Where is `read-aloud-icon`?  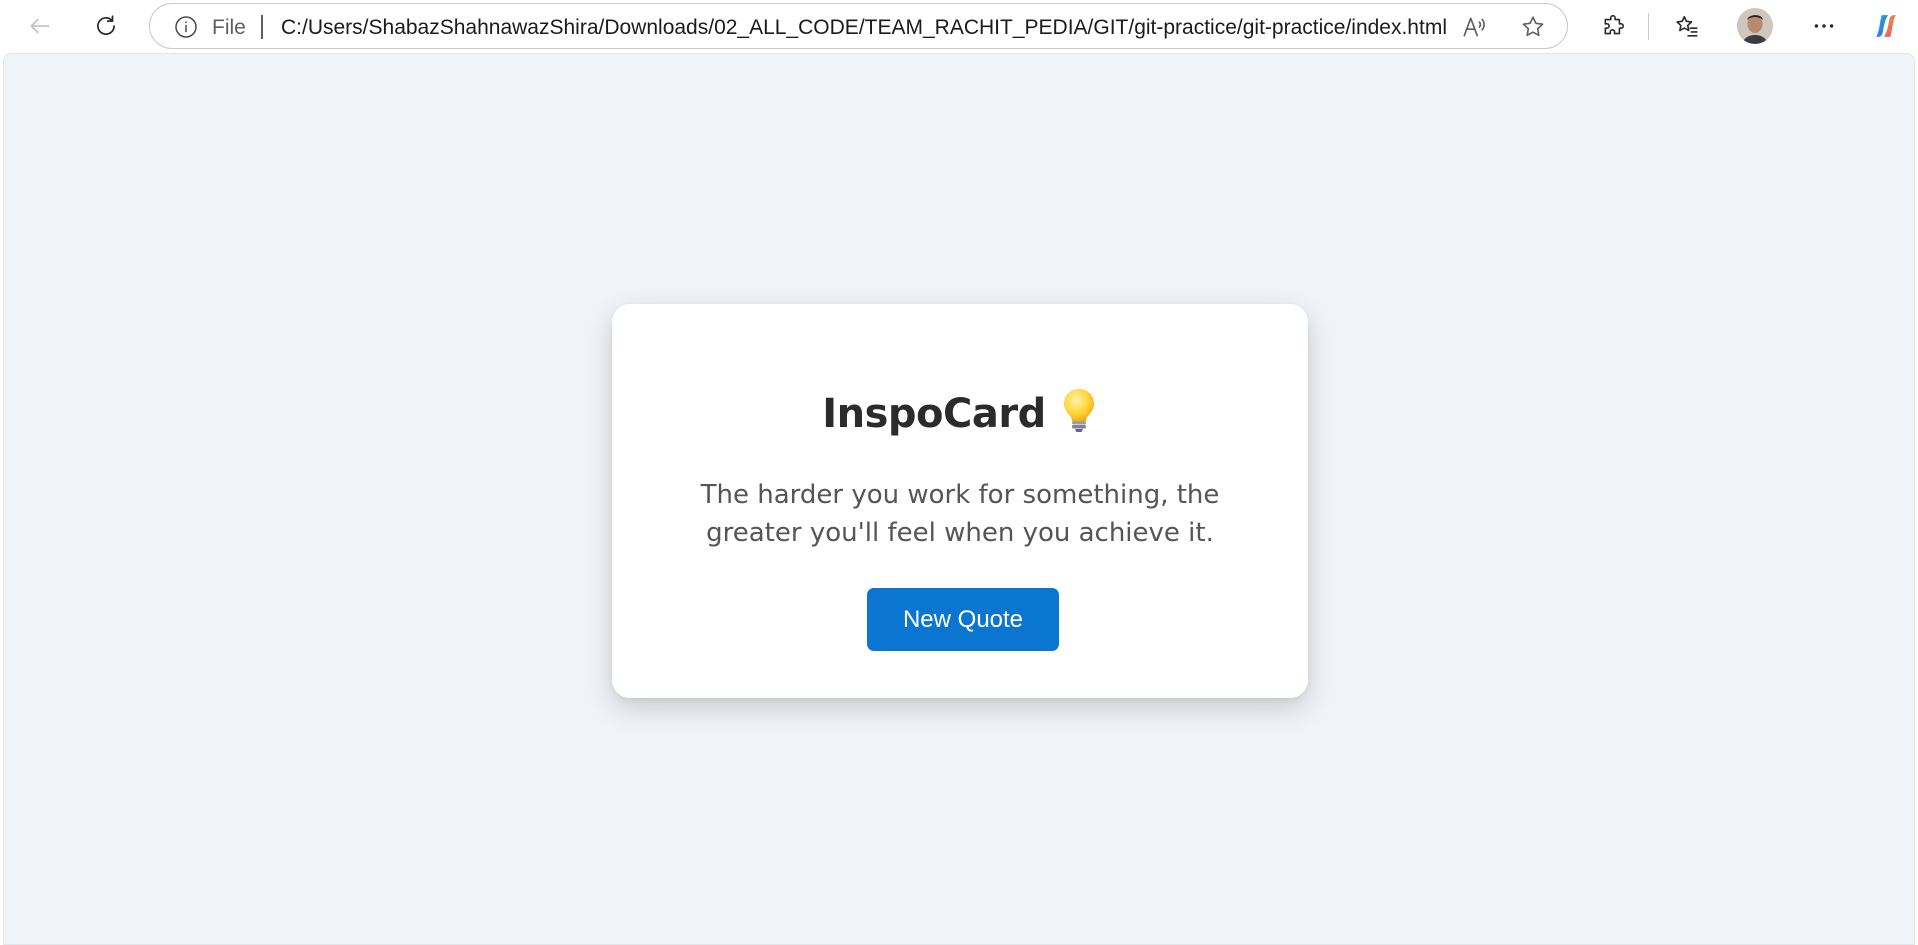
read-aloud-icon is located at coordinates (1474, 27).